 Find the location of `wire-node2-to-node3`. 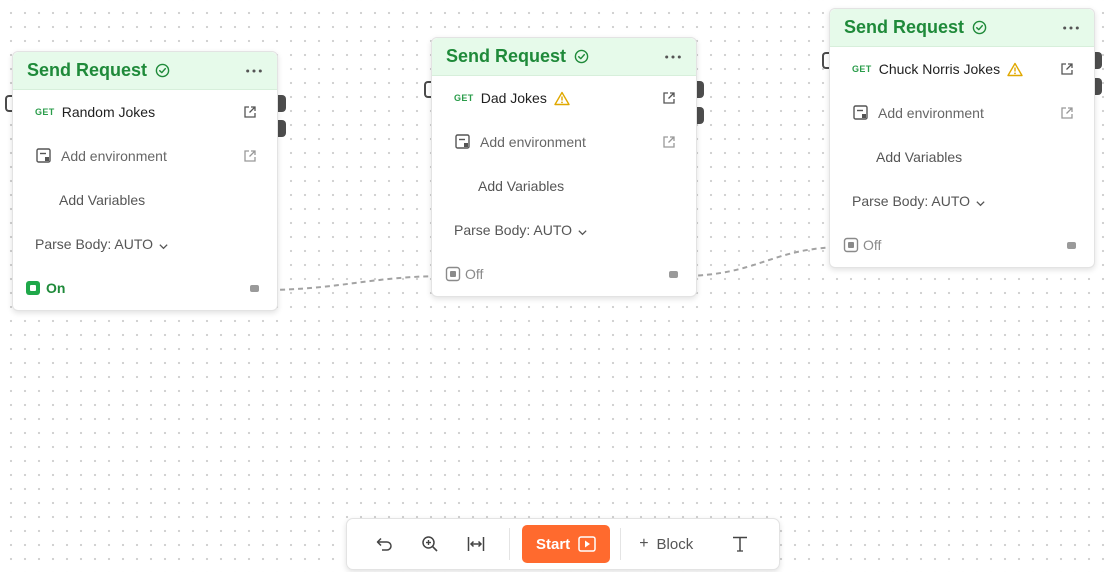

wire-node2-to-node3 is located at coordinates (763, 261).